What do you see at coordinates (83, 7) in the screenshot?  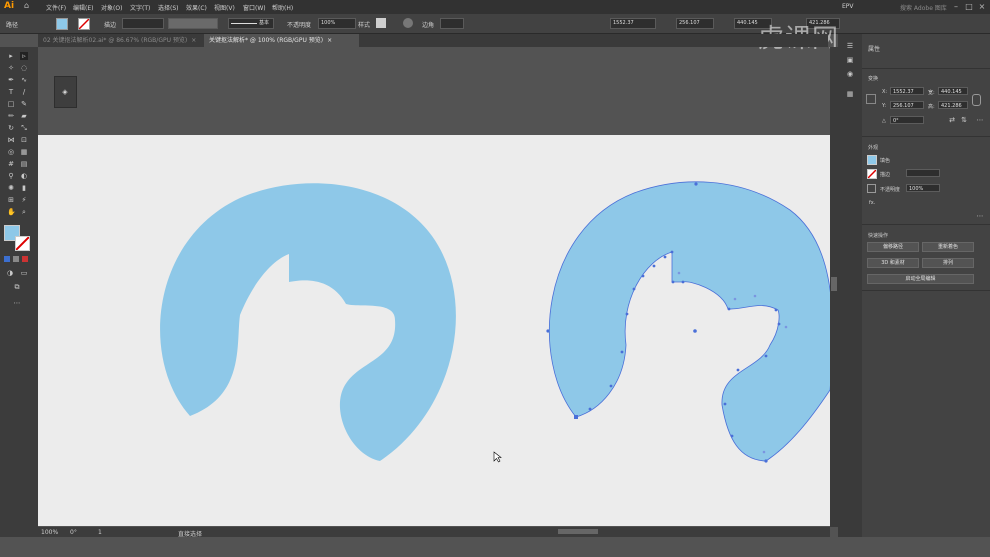 I see `menu-edit: 编辑(E)` at bounding box center [83, 7].